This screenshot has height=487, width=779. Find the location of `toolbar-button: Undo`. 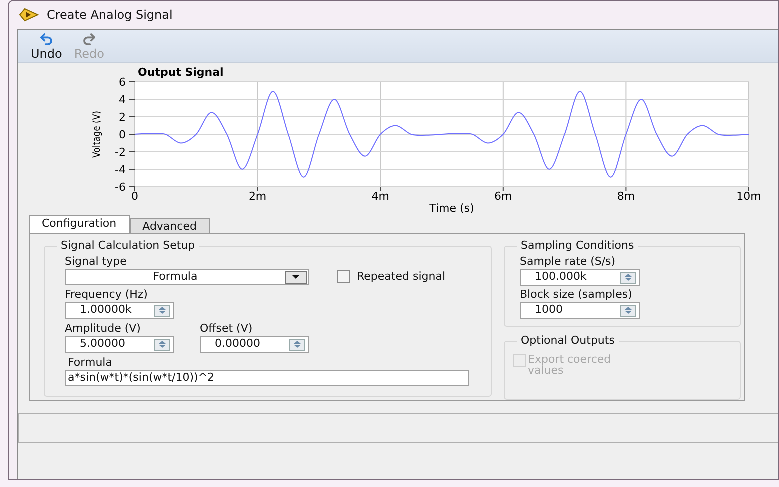

toolbar-button: Undo is located at coordinates (47, 46).